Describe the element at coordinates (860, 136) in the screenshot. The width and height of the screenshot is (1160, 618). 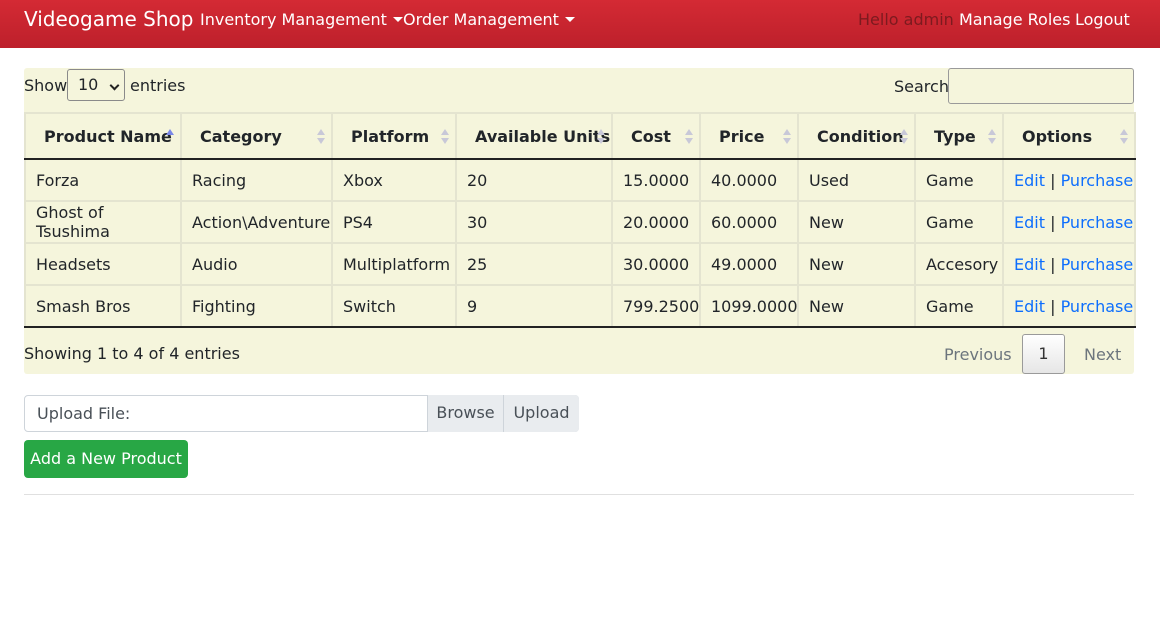
I see `column-header-label: Condition` at that location.